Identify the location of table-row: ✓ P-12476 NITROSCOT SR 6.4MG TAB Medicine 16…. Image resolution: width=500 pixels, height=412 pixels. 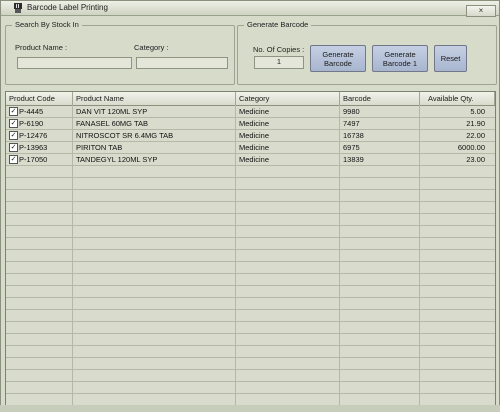
(250, 136).